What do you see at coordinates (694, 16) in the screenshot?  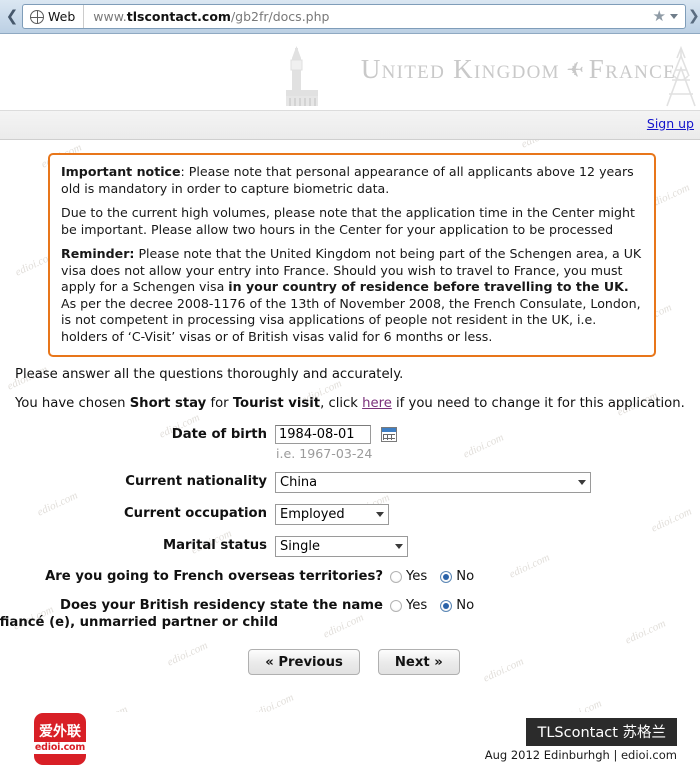 I see `toolbar-overflow-icon: ❯` at bounding box center [694, 16].